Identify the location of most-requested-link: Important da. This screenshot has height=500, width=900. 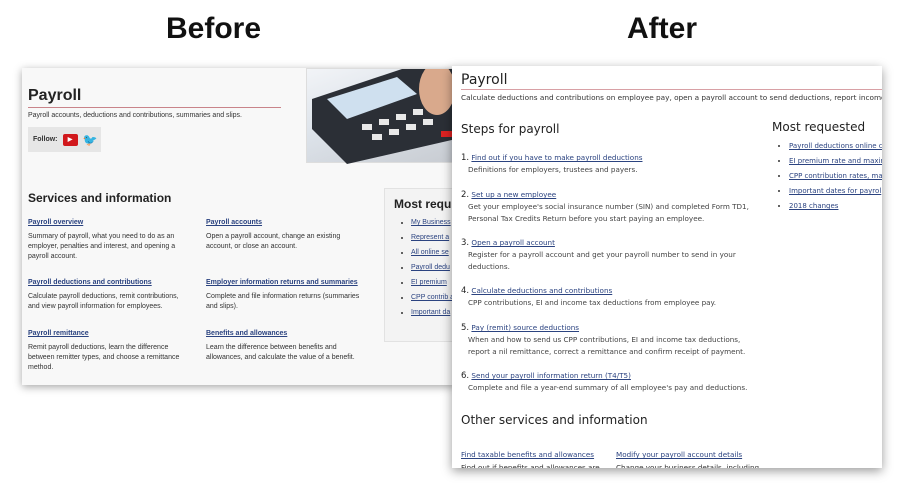
(430, 312).